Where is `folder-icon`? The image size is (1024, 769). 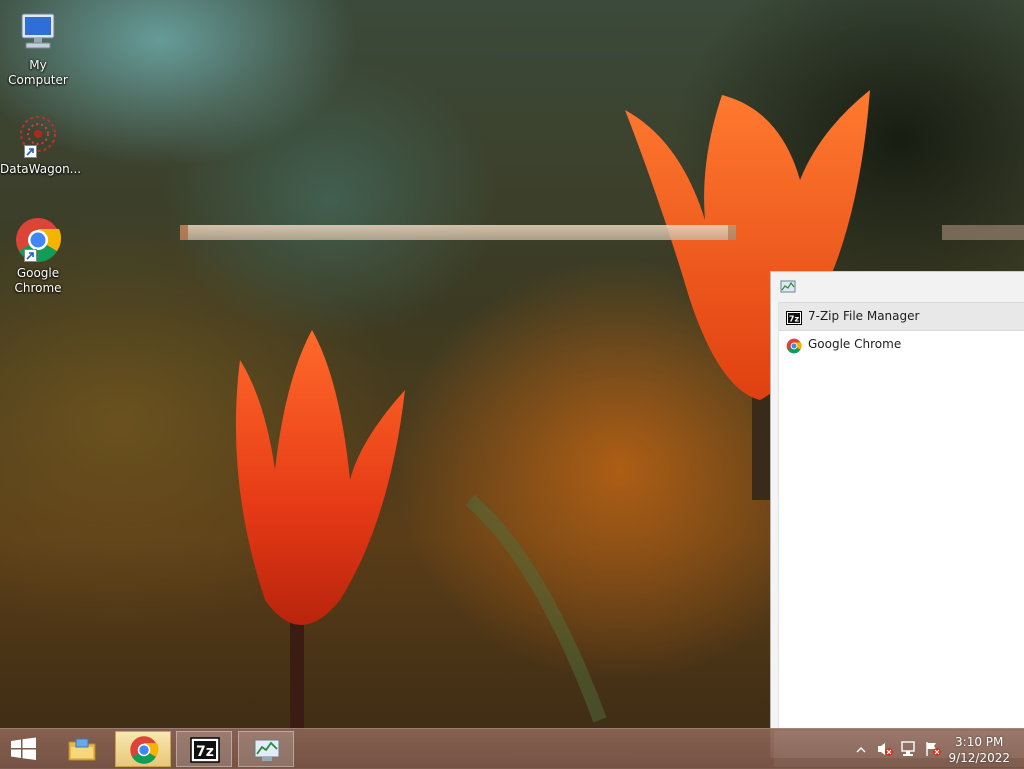
folder-icon is located at coordinates (82, 750).